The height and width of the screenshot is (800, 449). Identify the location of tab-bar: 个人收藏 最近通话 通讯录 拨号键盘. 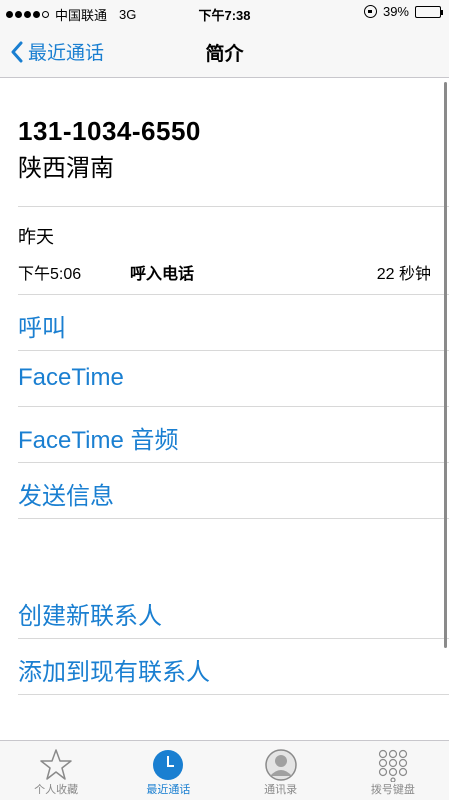
(224, 770).